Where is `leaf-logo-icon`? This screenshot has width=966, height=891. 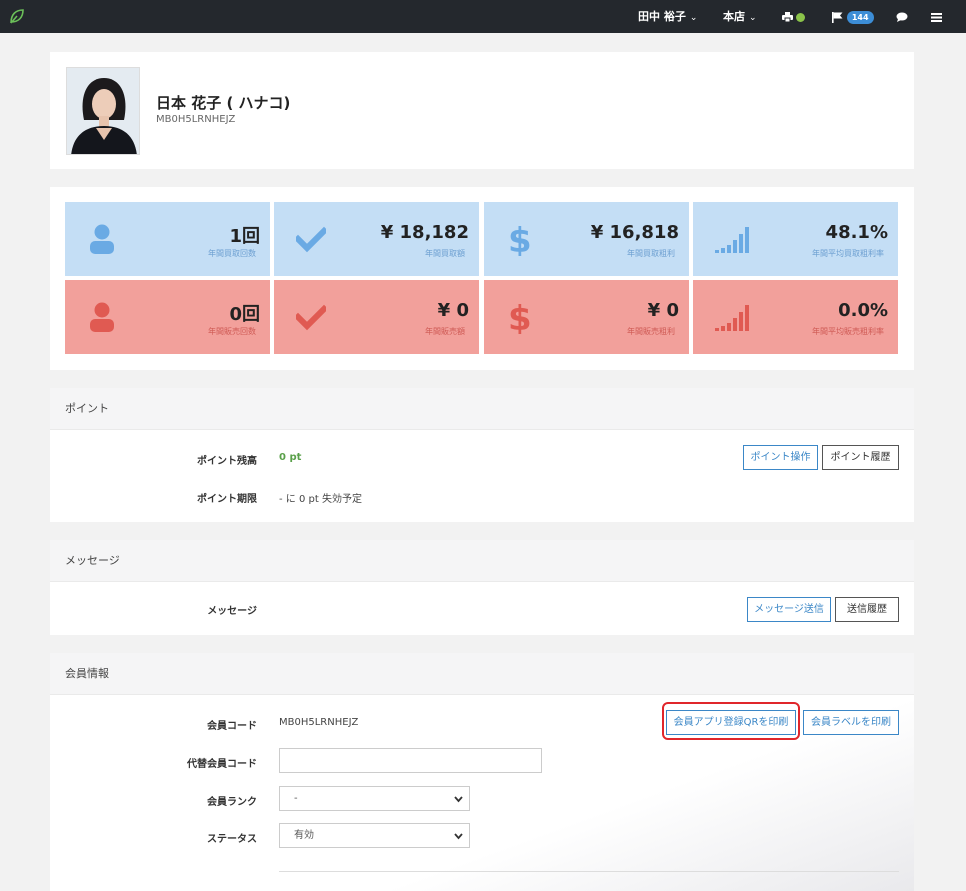 leaf-logo-icon is located at coordinates (17, 16).